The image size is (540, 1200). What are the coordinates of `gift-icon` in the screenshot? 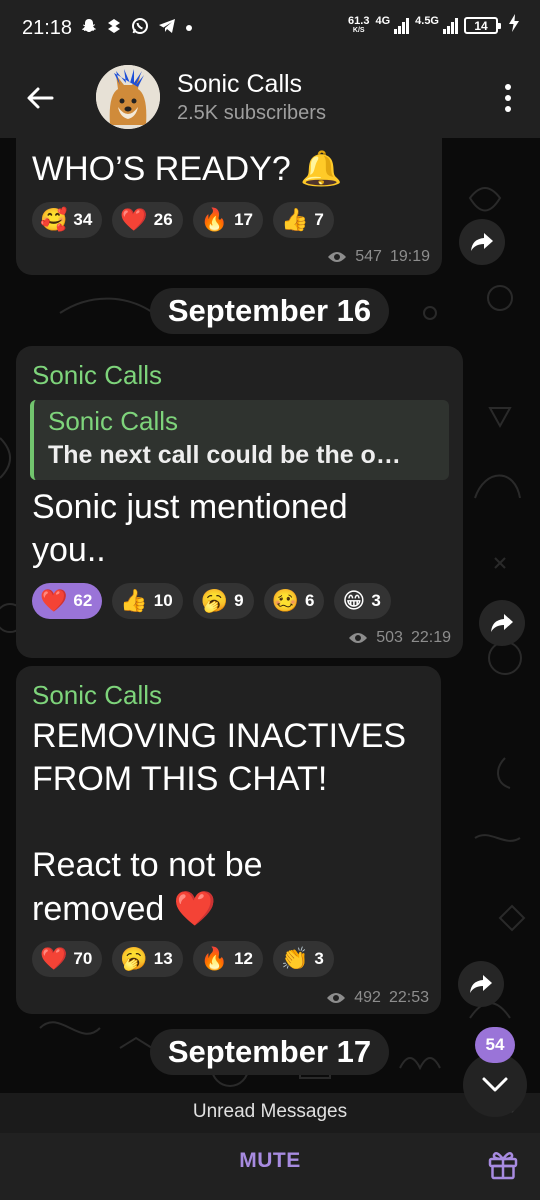 It's located at (503, 1165).